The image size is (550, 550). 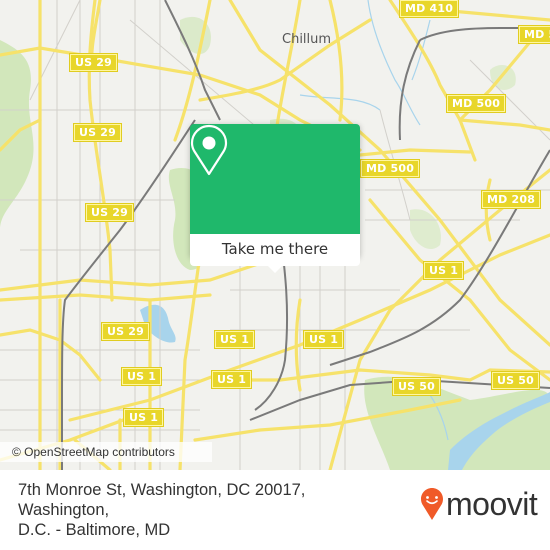 What do you see at coordinates (94, 530) in the screenshot?
I see `address-line-2: D.C. - Baltimore, MD` at bounding box center [94, 530].